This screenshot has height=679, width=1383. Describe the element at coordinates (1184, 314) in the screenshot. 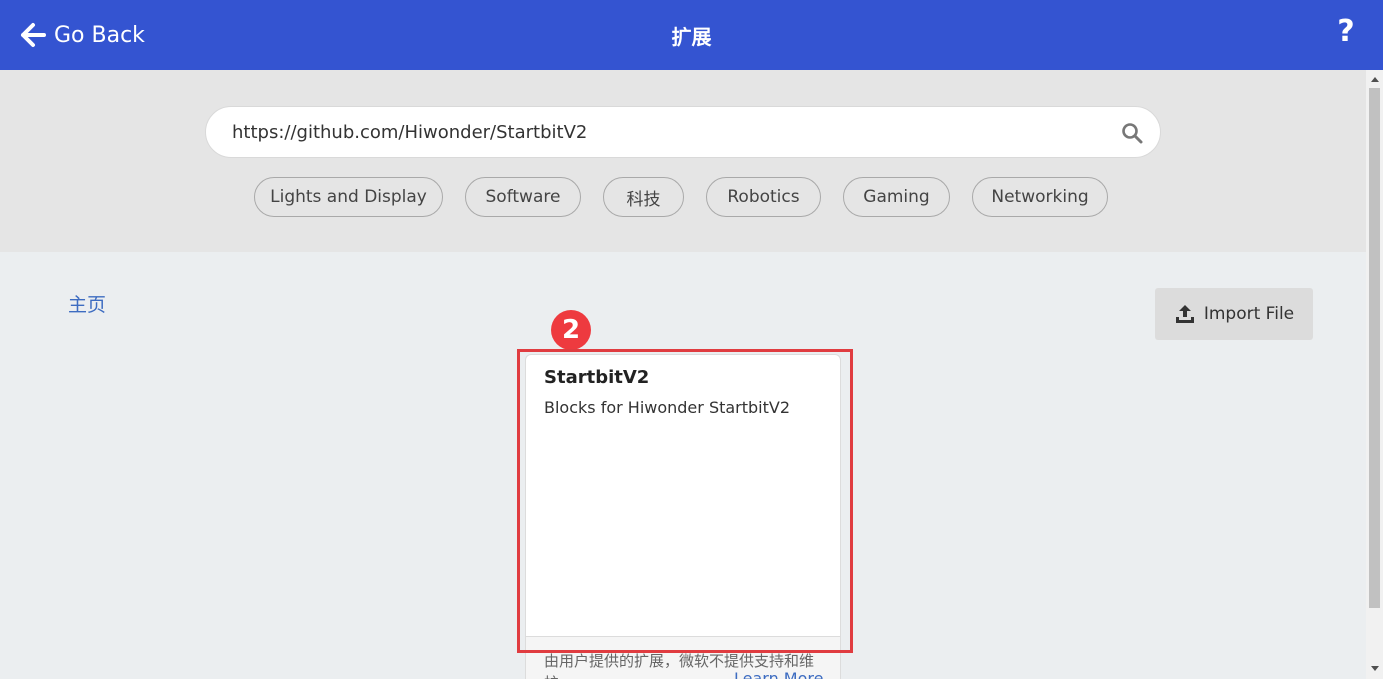

I see `upload-icon` at that location.